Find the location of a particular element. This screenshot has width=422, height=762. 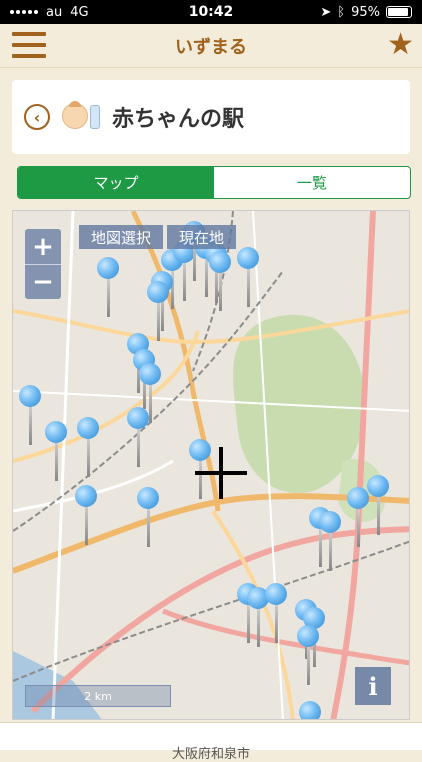

map-buttons: 地図選択 現在地 is located at coordinates (158, 237).